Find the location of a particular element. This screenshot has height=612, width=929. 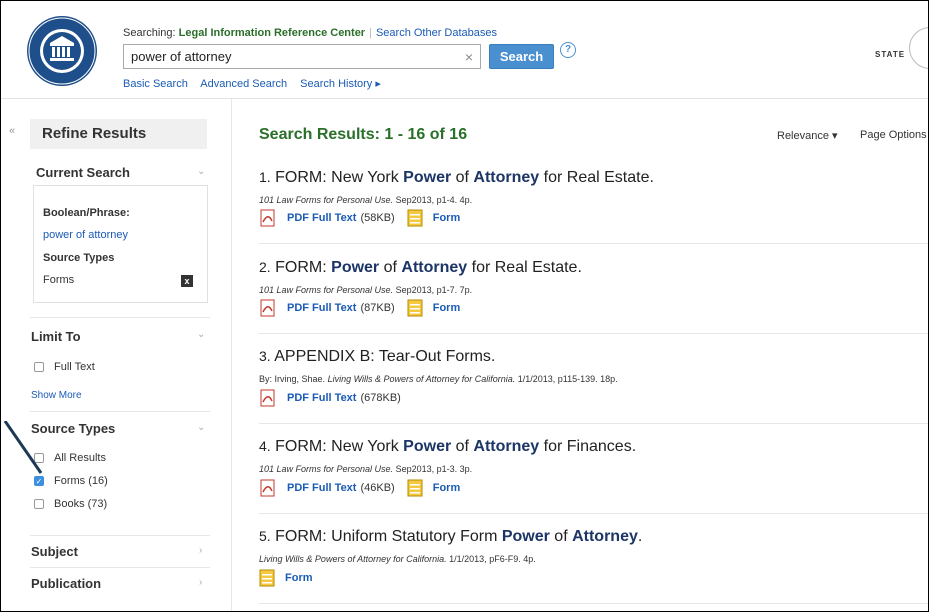

clear-icon: × is located at coordinates (469, 57).